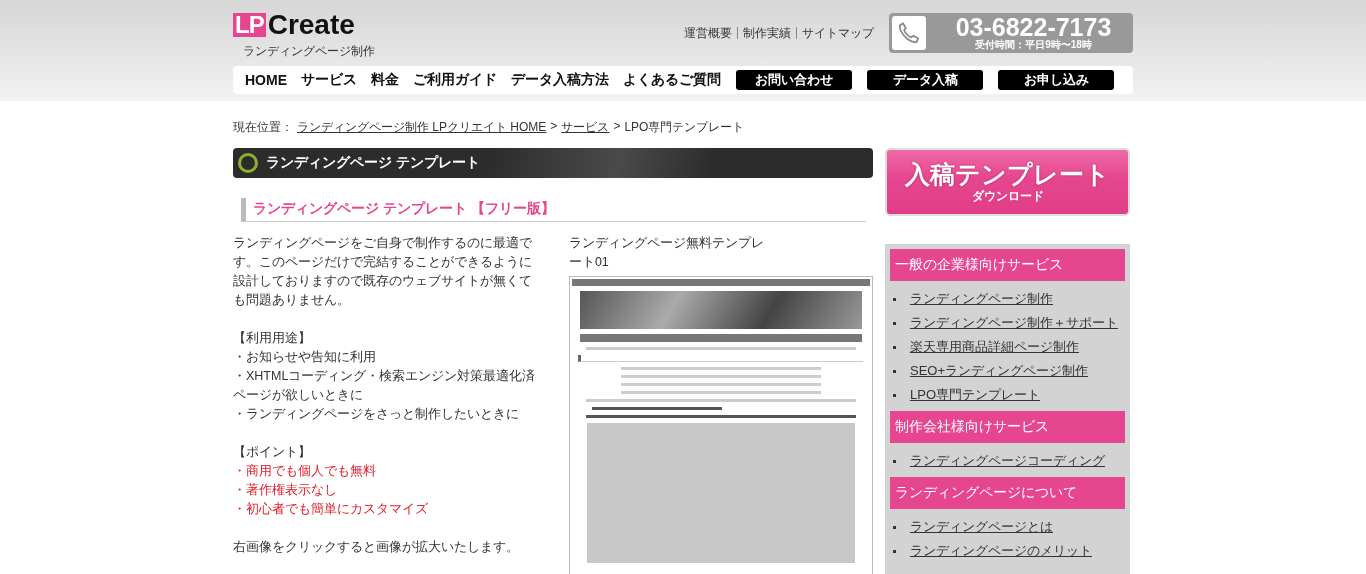 This screenshot has height=574, width=1366. What do you see at coordinates (311, 25) in the screenshot?
I see `logo-text: Create` at bounding box center [311, 25].